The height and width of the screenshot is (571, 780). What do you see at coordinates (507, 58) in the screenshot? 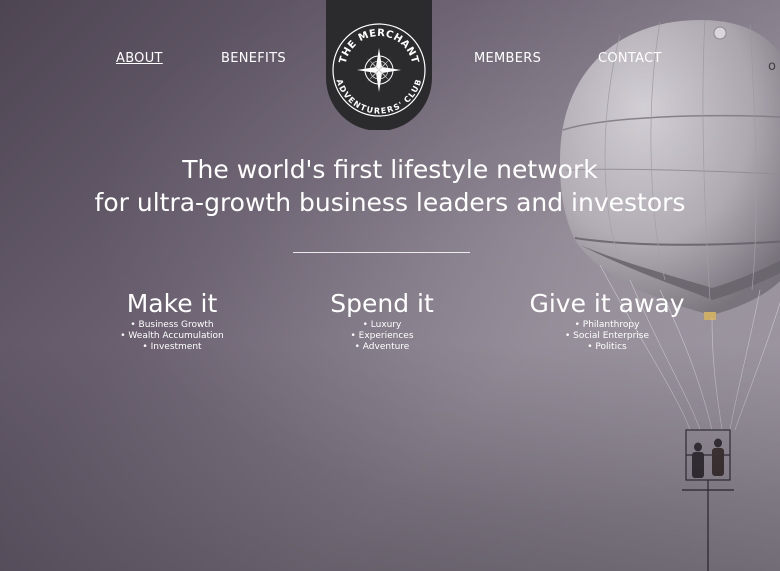
I see `nav-members-link: MEMBERS` at bounding box center [507, 58].